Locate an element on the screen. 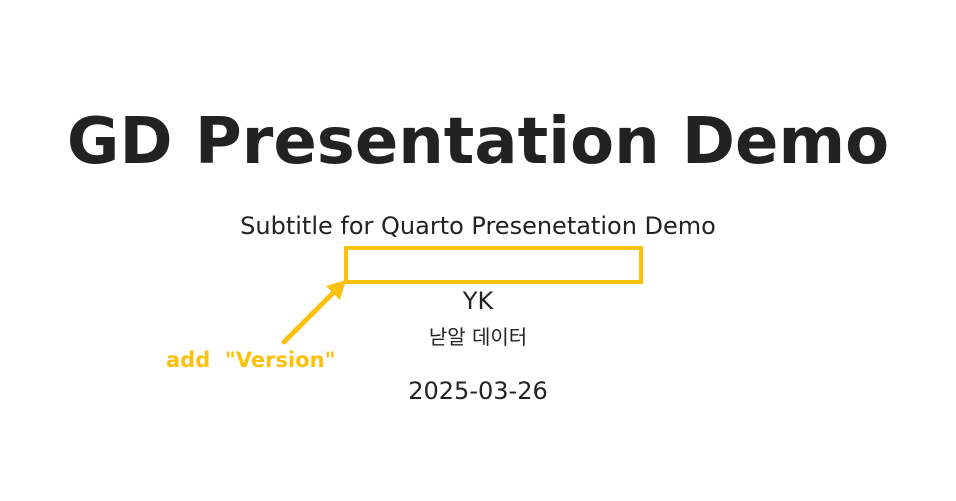  slide-date: 2025-03-26 is located at coordinates (478, 391).